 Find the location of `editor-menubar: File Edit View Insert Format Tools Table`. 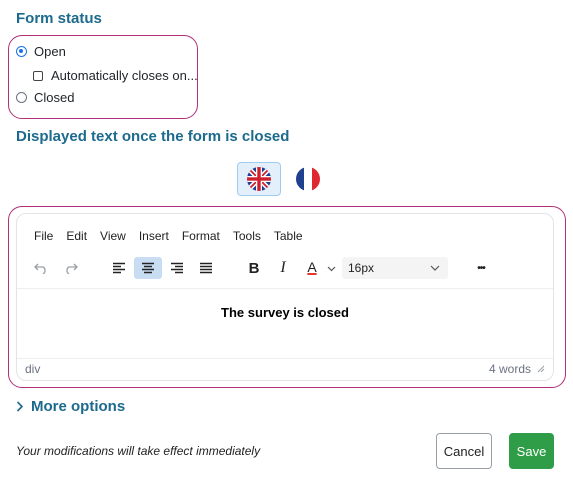

editor-menubar: File Edit View Insert Format Tools Table is located at coordinates (175, 236).